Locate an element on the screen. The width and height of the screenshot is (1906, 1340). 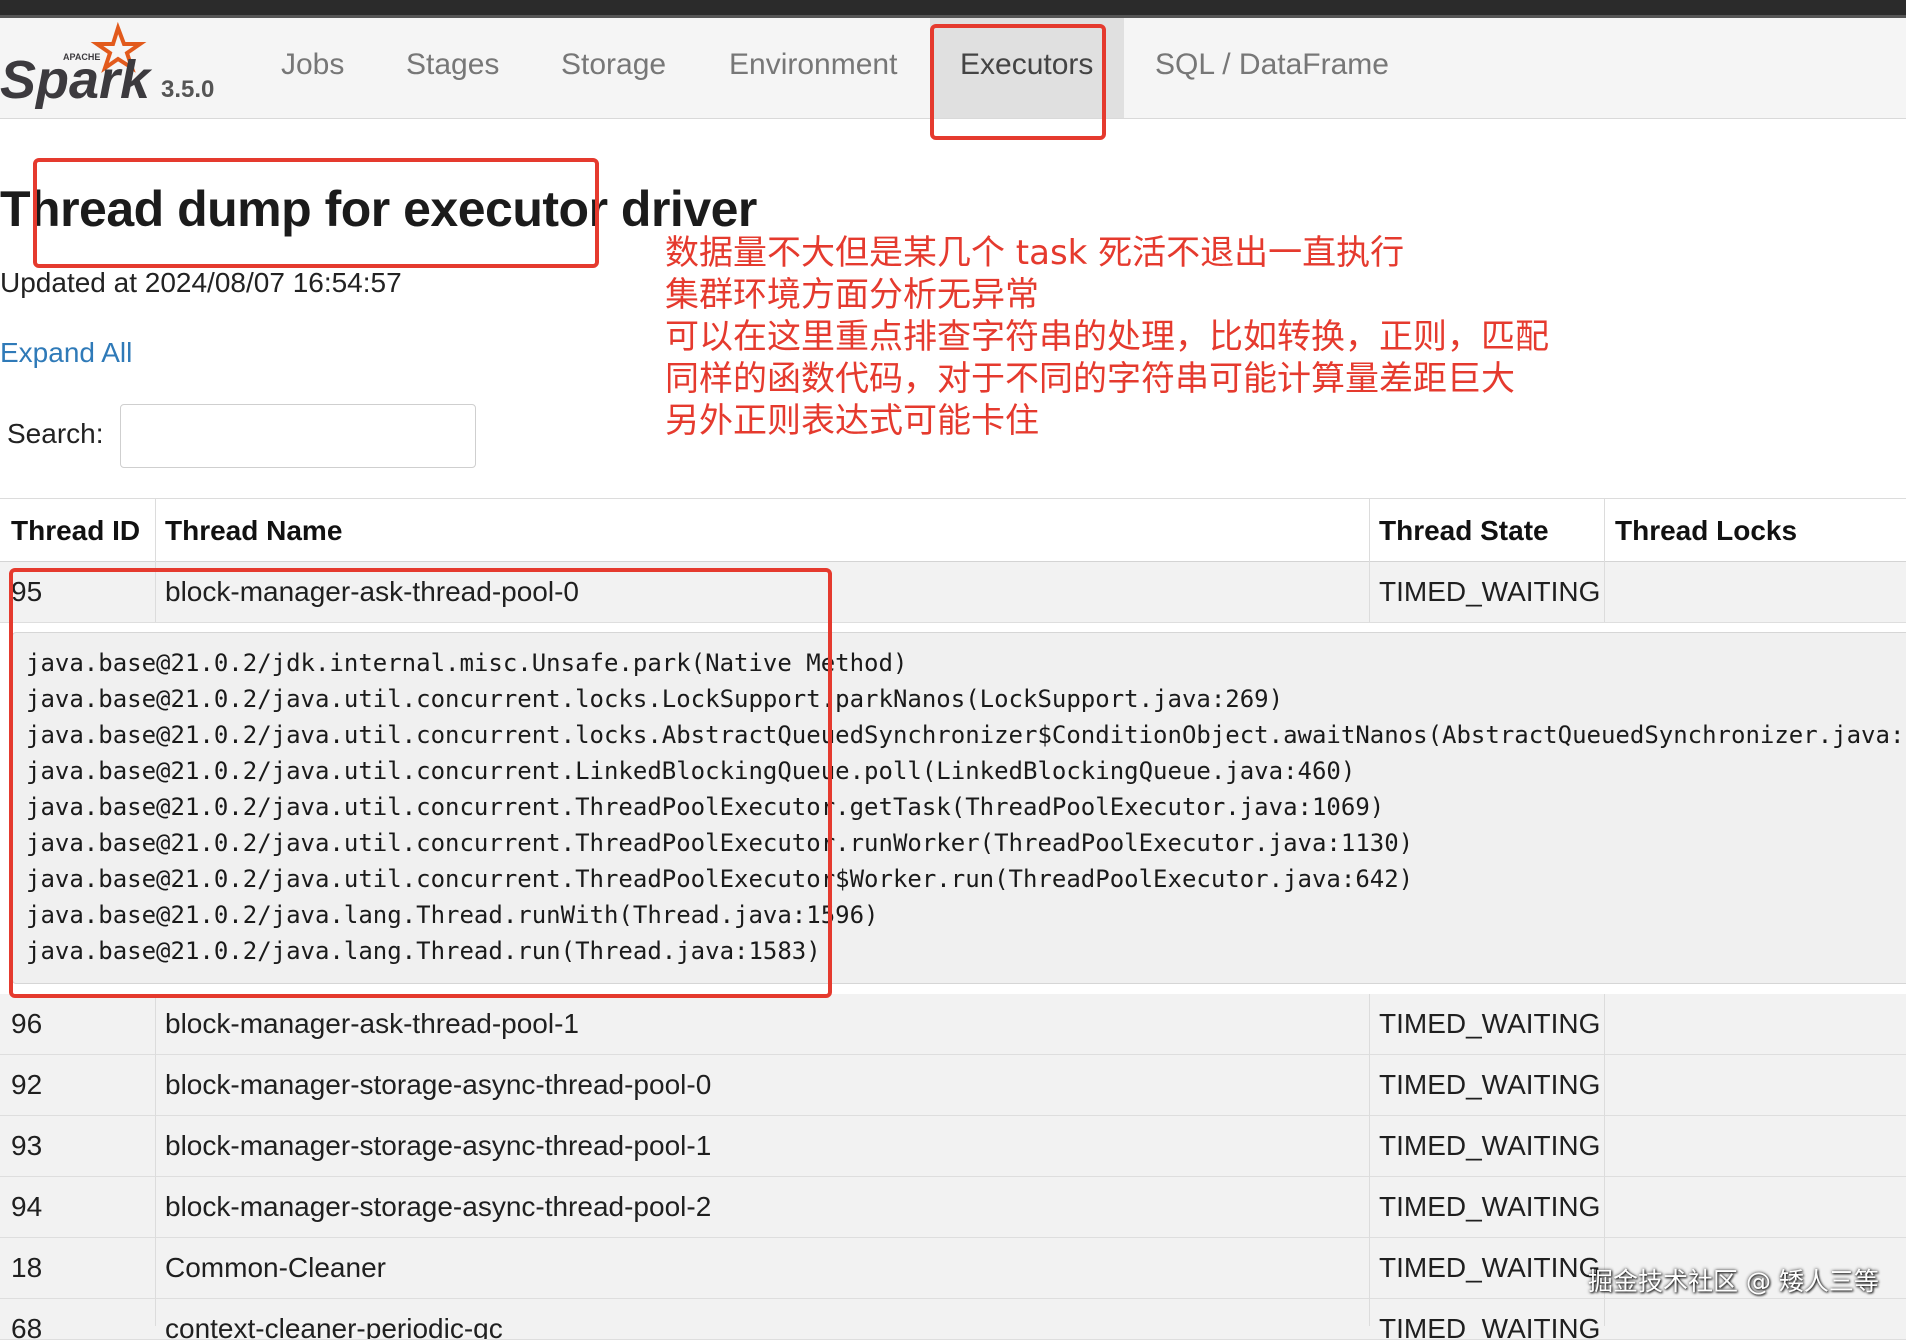
thread-id-cell: 93 is located at coordinates (27, 1145).